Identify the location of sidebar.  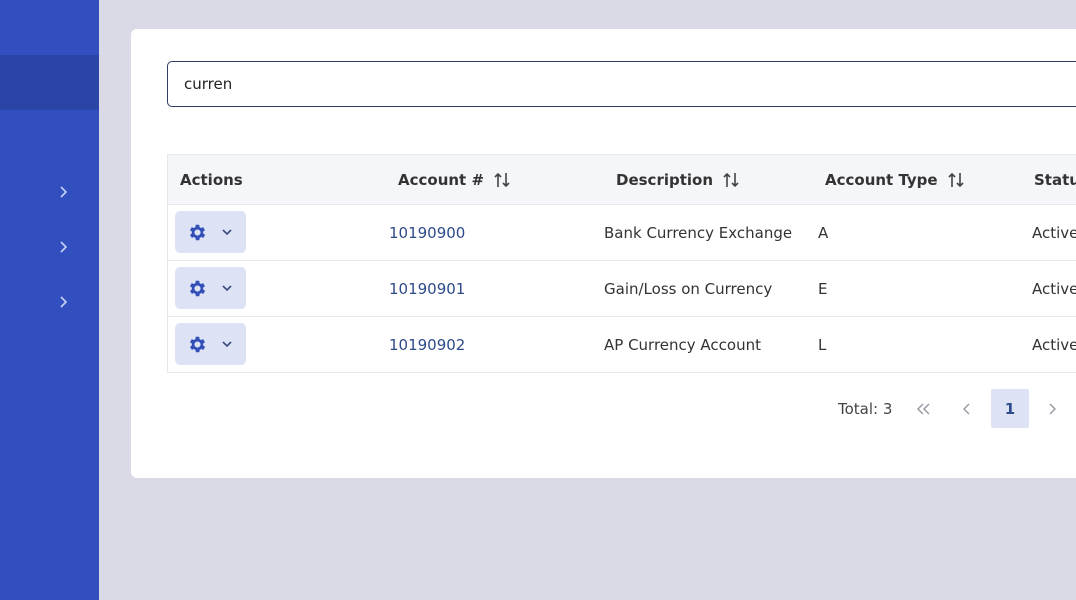
(49, 300).